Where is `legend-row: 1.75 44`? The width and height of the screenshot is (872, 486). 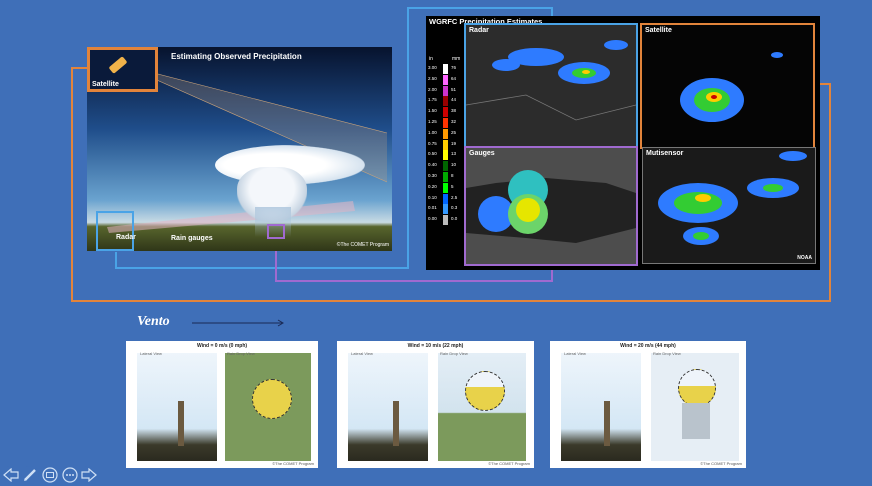
legend-row: 1.75 44 is located at coordinates (446, 101).